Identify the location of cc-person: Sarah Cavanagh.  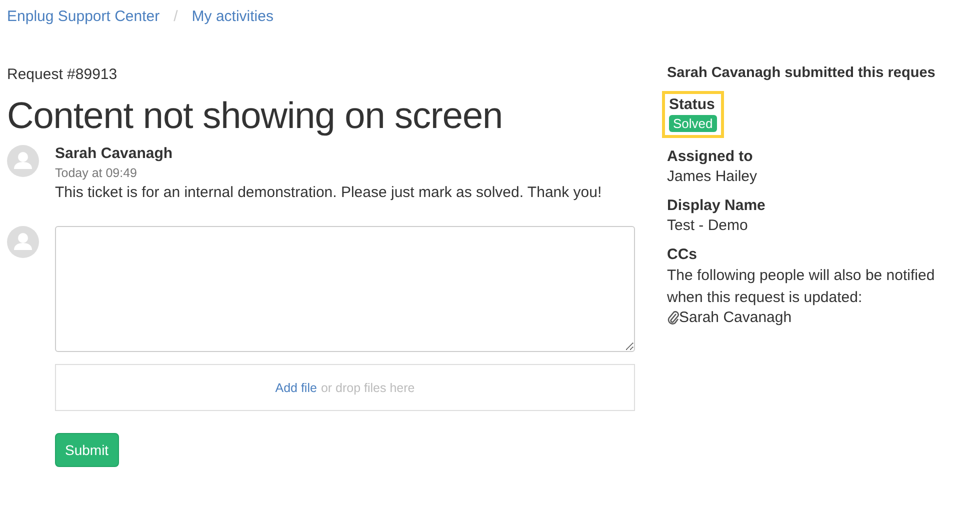
(735, 317).